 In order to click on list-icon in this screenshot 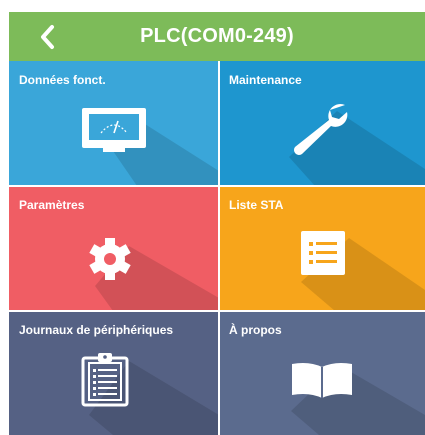, I will do `click(323, 253)`.